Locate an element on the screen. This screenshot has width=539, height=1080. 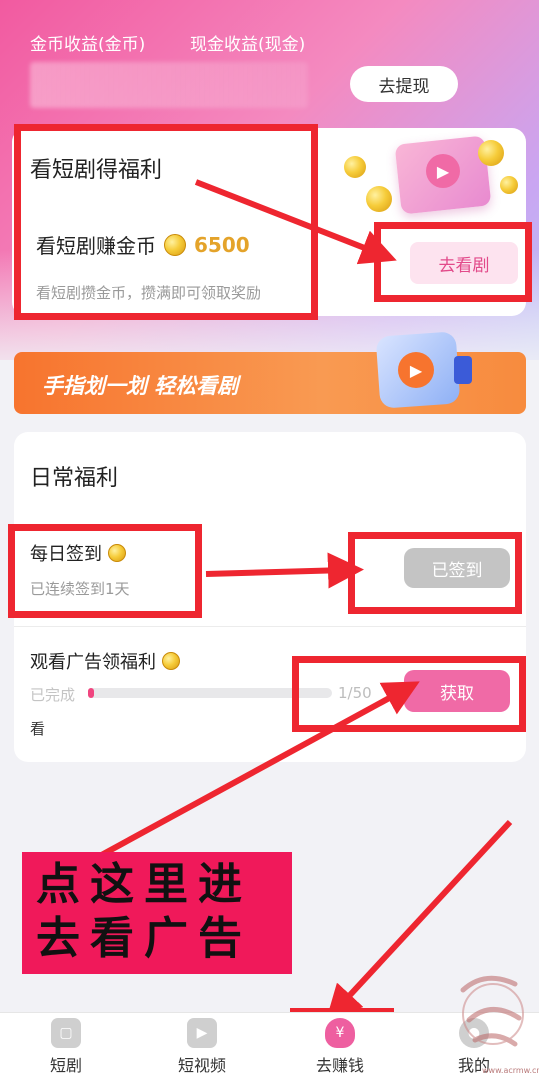
daily-welfare-title: 日常福利 is located at coordinates (74, 478).